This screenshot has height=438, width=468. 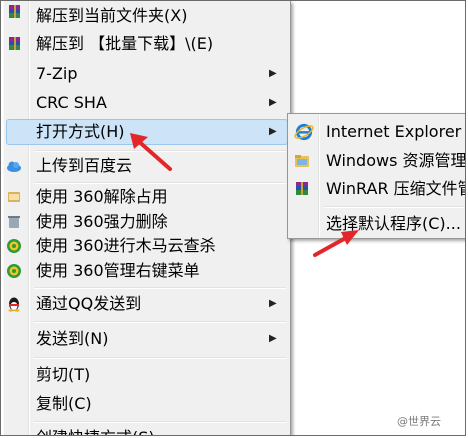 I want to click on menu-item-crc-sha: CRC SHA ▶, so click(x=147, y=103).